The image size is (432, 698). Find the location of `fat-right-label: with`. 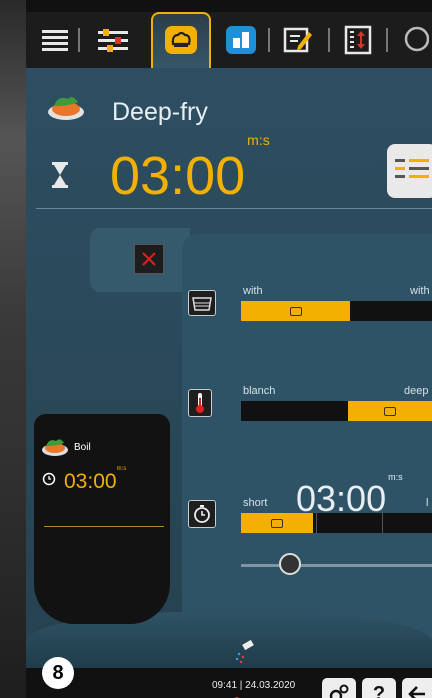

fat-right-label: with is located at coordinates (420, 291).